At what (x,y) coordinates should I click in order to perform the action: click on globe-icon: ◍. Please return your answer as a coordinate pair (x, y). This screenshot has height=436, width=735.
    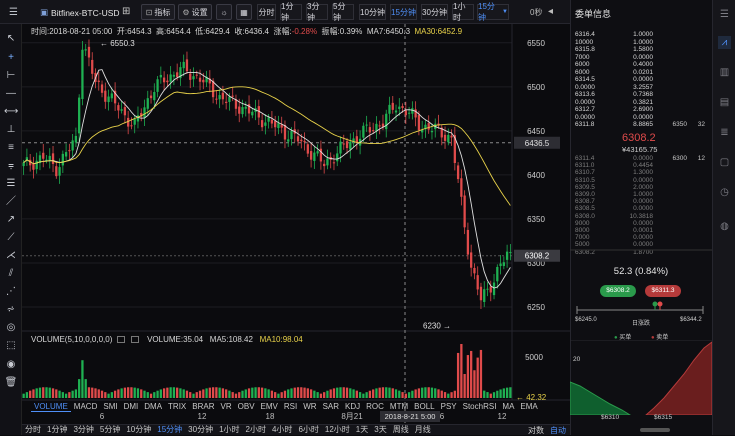
    Looking at the image, I should click on (724, 226).